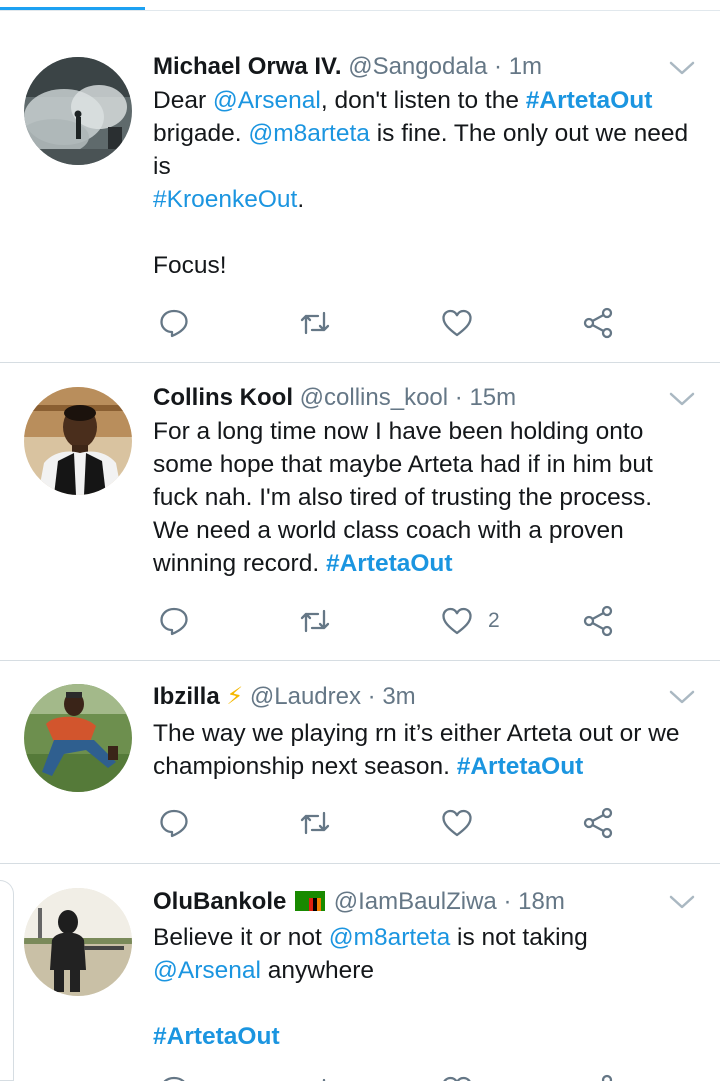  Describe the element at coordinates (162, 166) in the screenshot. I see `tweet-line: is` at that location.